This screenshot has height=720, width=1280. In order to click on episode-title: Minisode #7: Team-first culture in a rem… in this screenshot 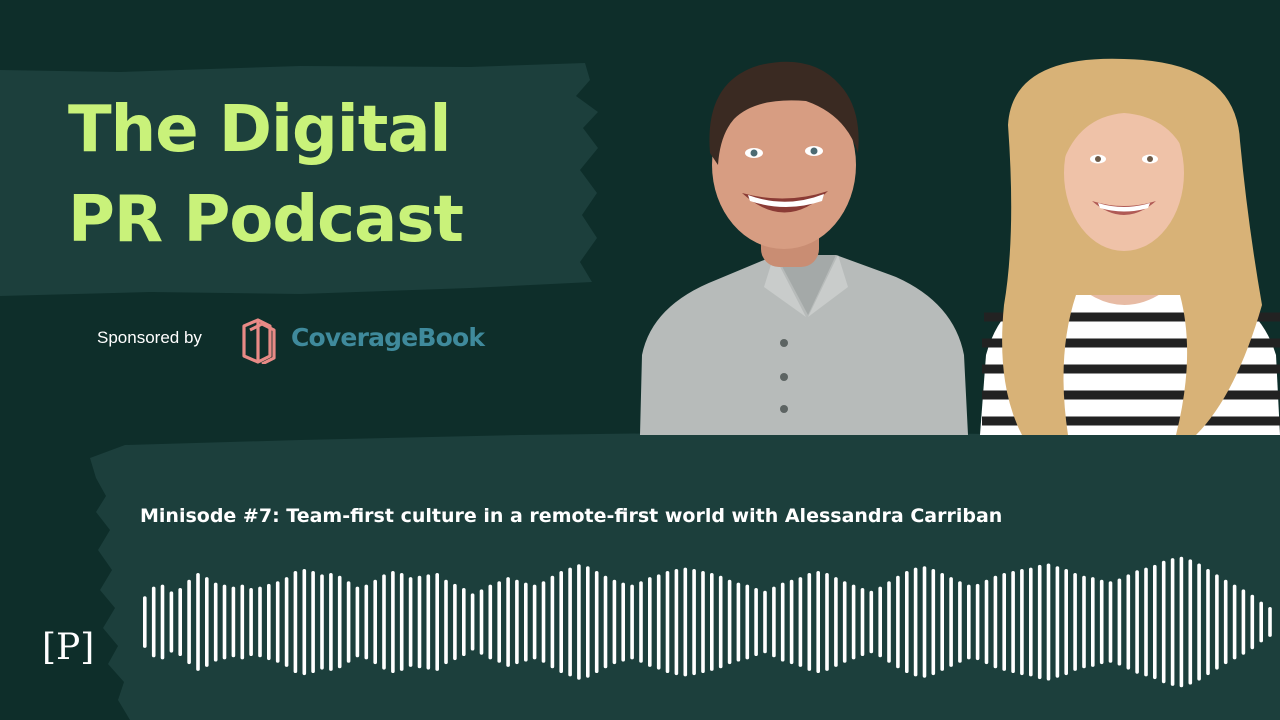, I will do `click(571, 516)`.